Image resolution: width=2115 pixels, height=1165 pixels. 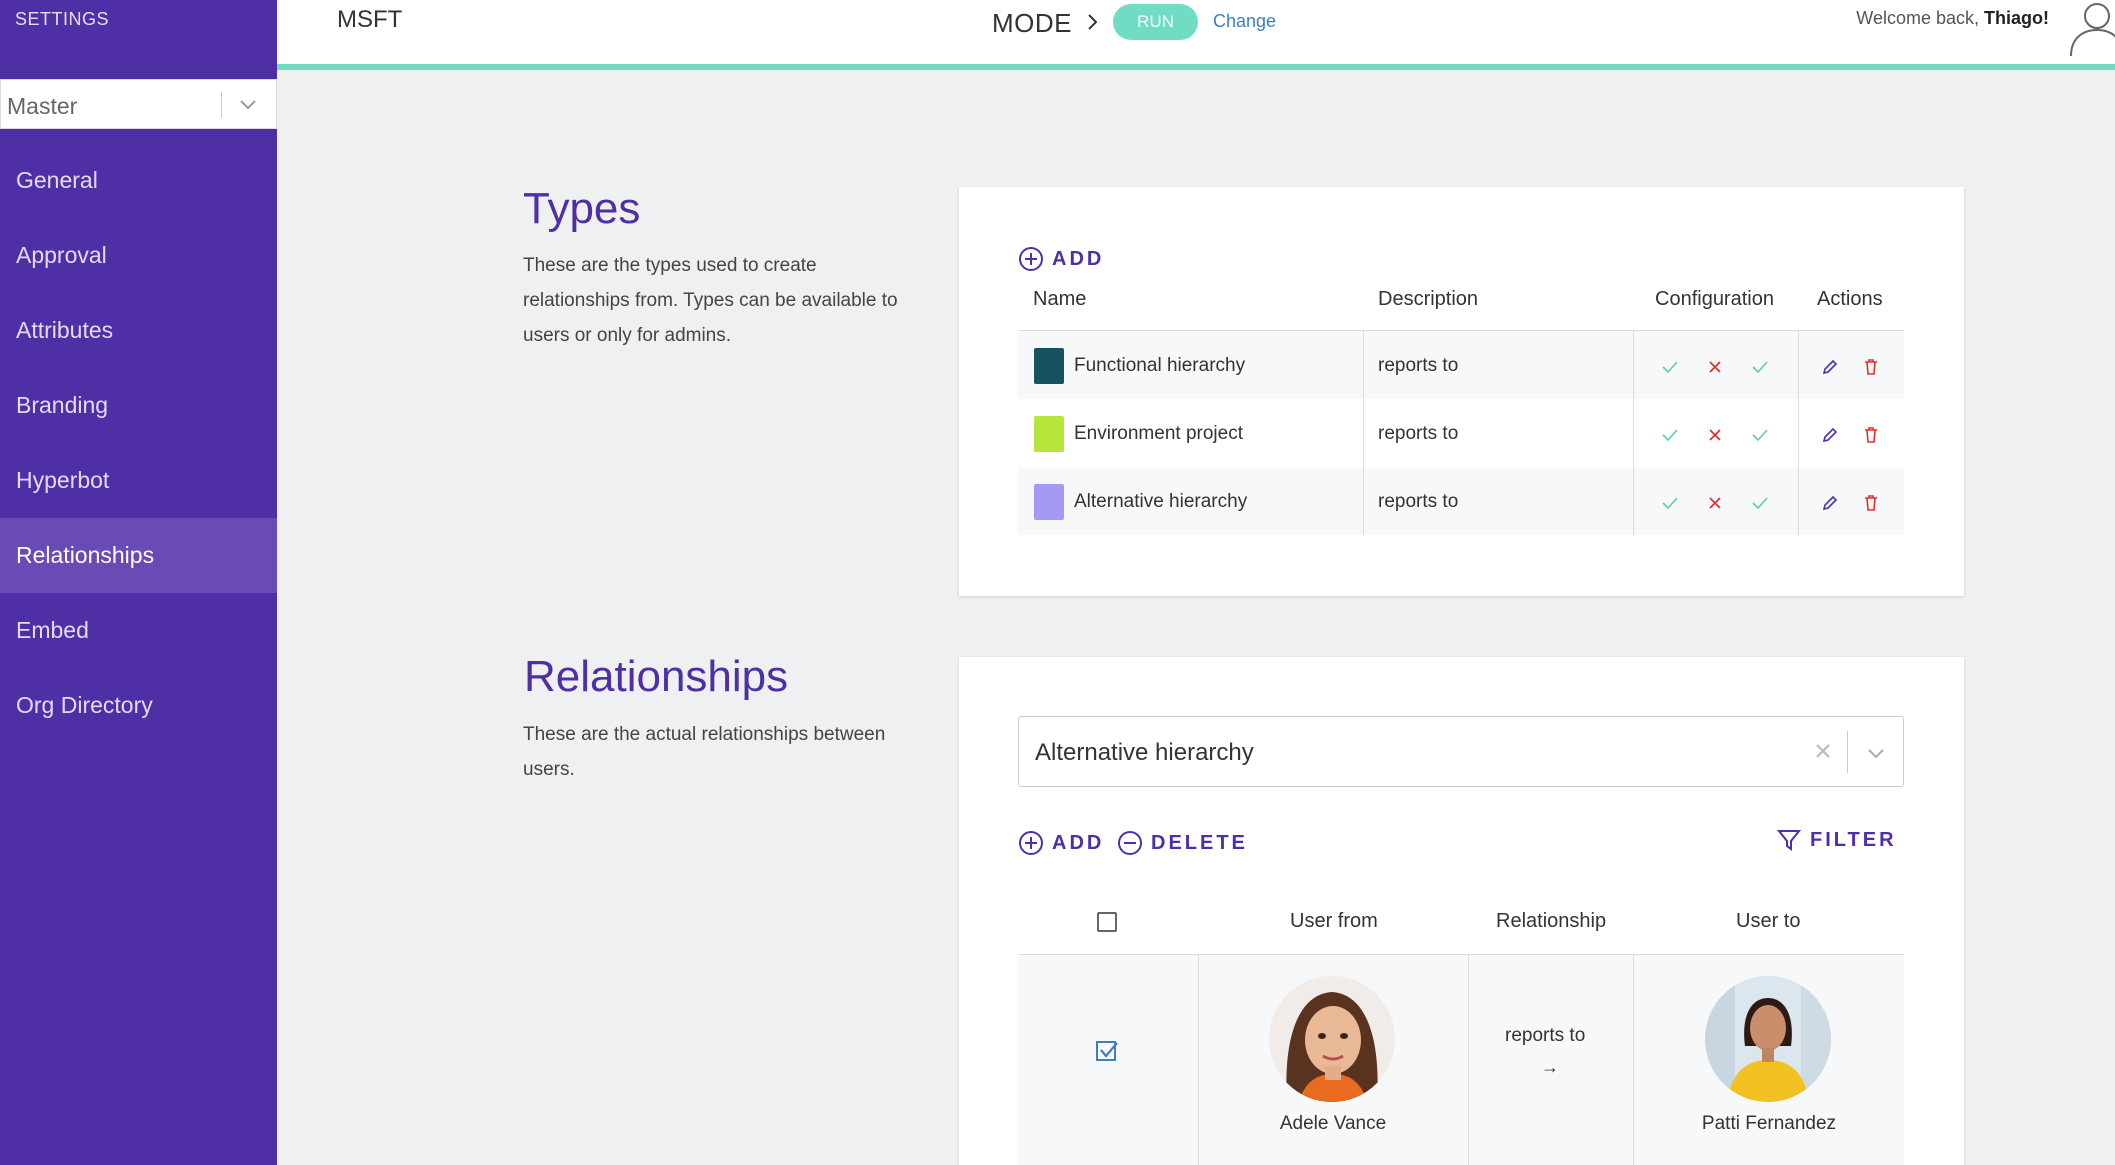 I want to click on add-type-label: ADD, so click(x=1078, y=258).